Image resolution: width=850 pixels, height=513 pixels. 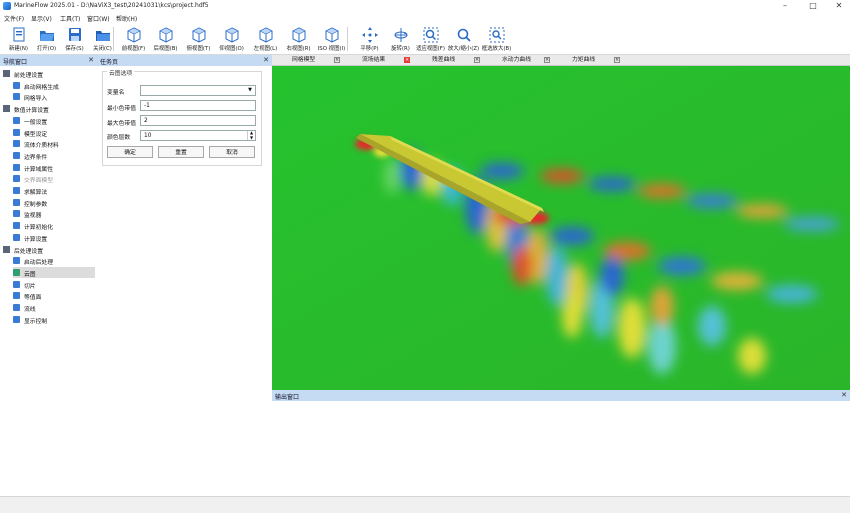 What do you see at coordinates (298, 39) in the screenshot?
I see `toolbar-button-9: 右视图(R)` at bounding box center [298, 39].